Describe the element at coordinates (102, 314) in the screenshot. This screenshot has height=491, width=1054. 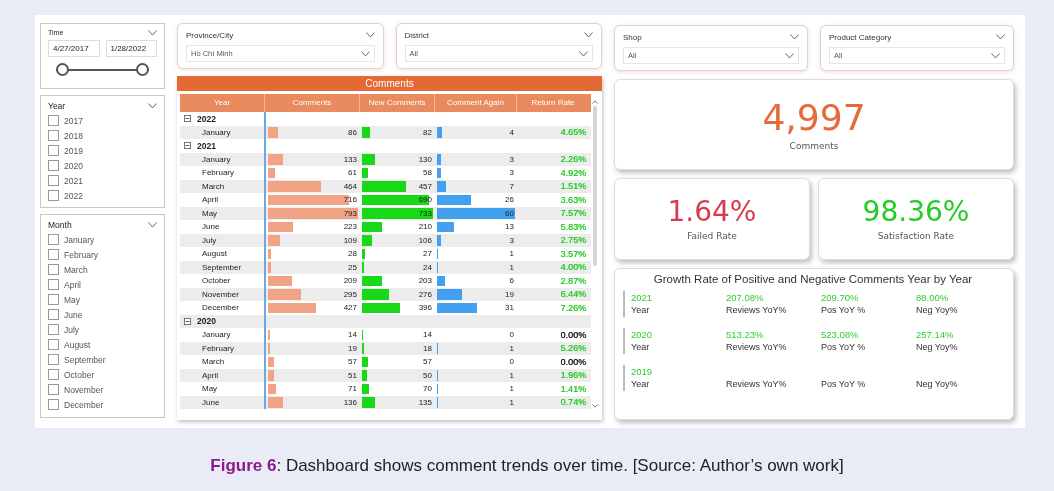
I see `checkbox-option: June` at that location.